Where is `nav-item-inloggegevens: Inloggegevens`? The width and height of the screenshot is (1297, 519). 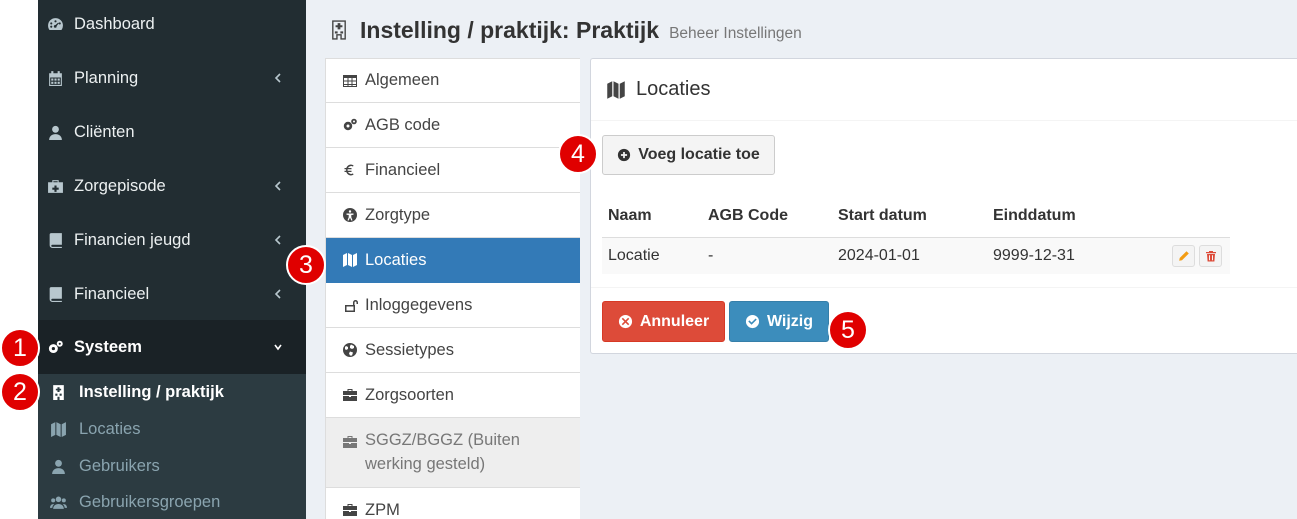
nav-item-inloggegevens: Inloggegevens is located at coordinates (453, 305).